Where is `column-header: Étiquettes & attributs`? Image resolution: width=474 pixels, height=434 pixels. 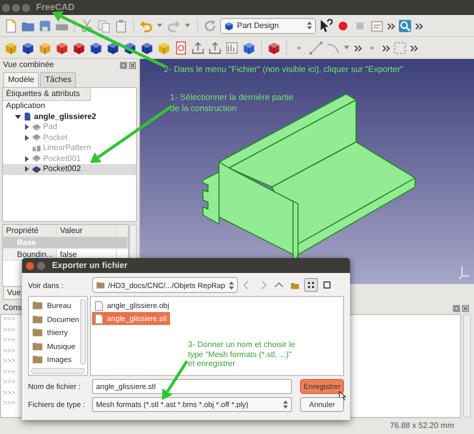
column-header: Étiquettes & attributs is located at coordinates (47, 94).